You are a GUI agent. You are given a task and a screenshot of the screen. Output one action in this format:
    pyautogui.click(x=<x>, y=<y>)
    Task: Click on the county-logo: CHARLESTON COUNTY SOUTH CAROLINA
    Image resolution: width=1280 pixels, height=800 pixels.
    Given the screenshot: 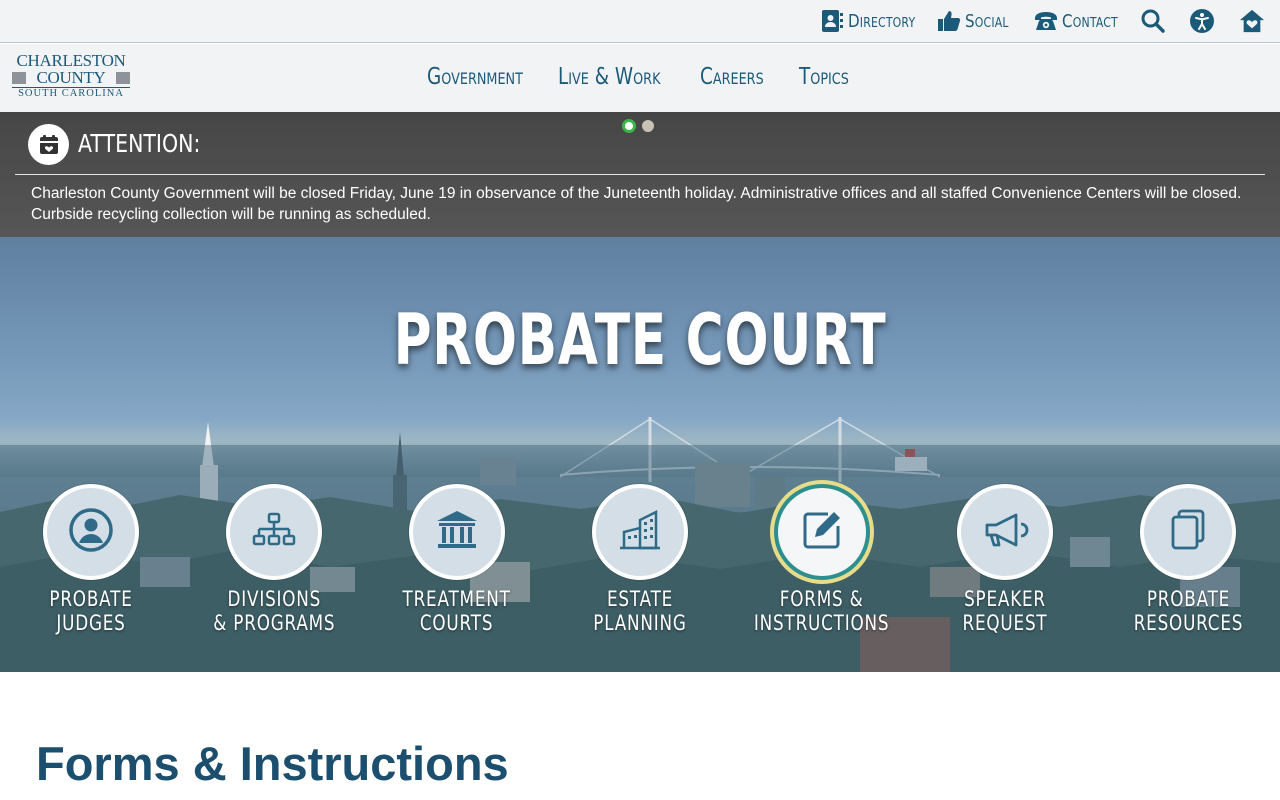 What is the action you would take?
    pyautogui.click(x=71, y=76)
    